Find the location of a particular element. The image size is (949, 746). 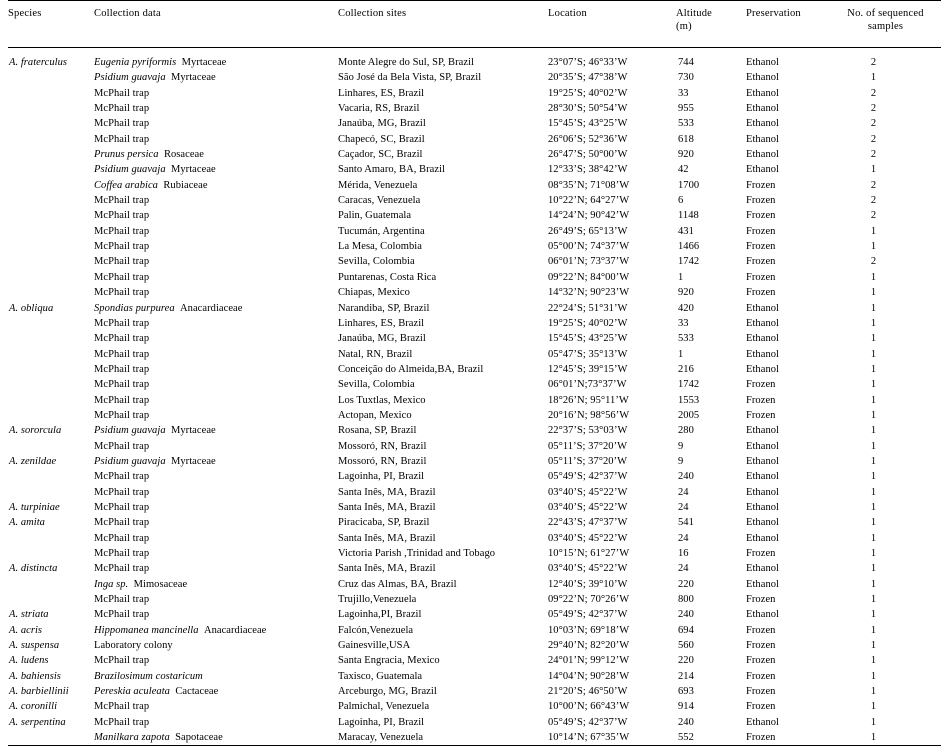

cell-location: 24°01’N; 99°12’W is located at coordinates (589, 661).